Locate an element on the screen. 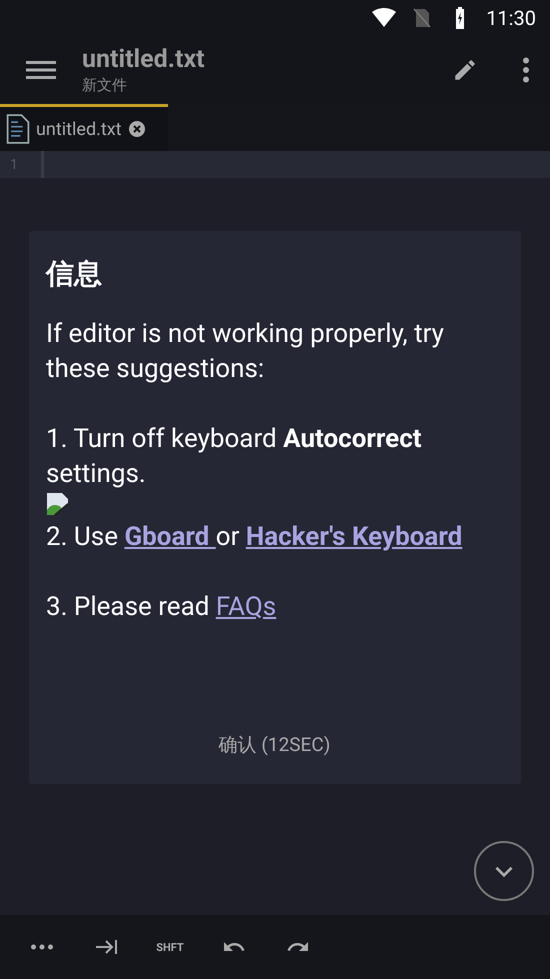 The width and height of the screenshot is (550, 979). more-vertical-icon is located at coordinates (526, 70).